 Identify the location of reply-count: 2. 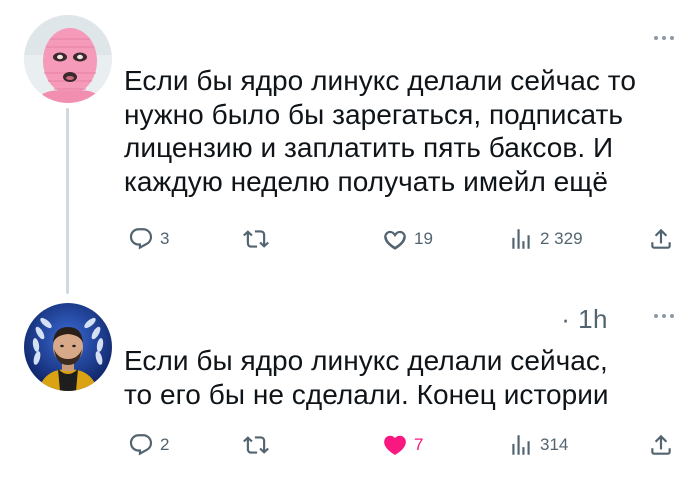
(165, 444).